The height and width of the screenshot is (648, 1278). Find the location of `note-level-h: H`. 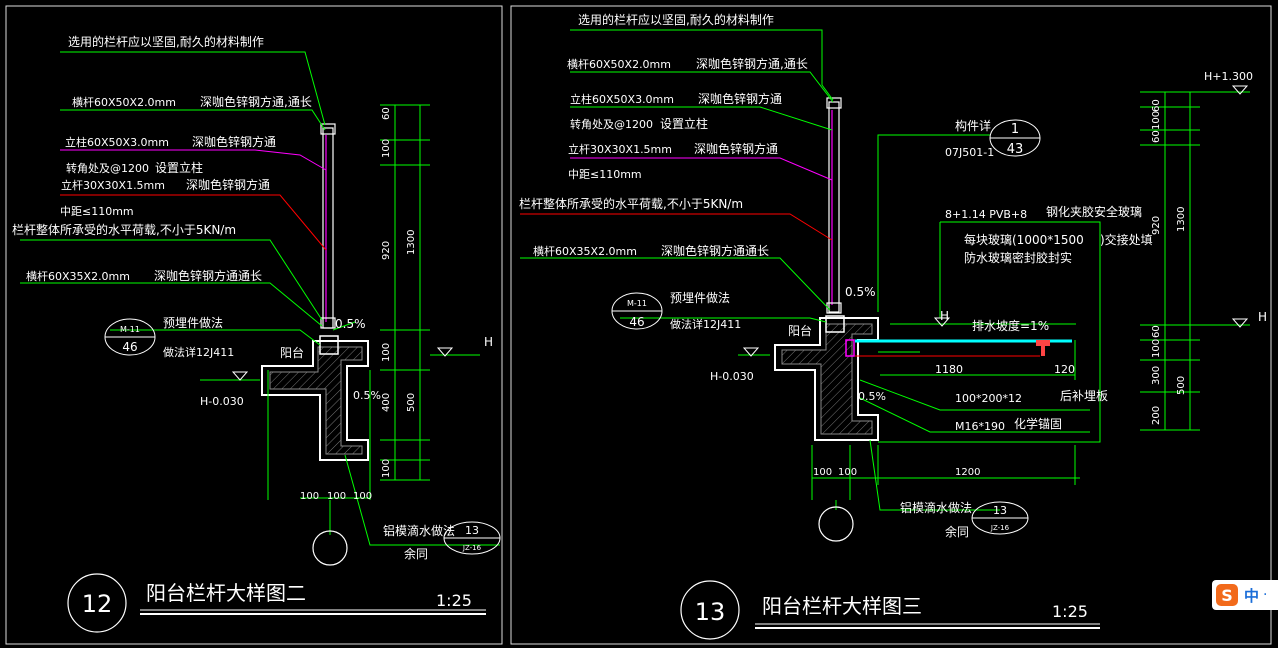

note-level-h: H is located at coordinates (488, 342).